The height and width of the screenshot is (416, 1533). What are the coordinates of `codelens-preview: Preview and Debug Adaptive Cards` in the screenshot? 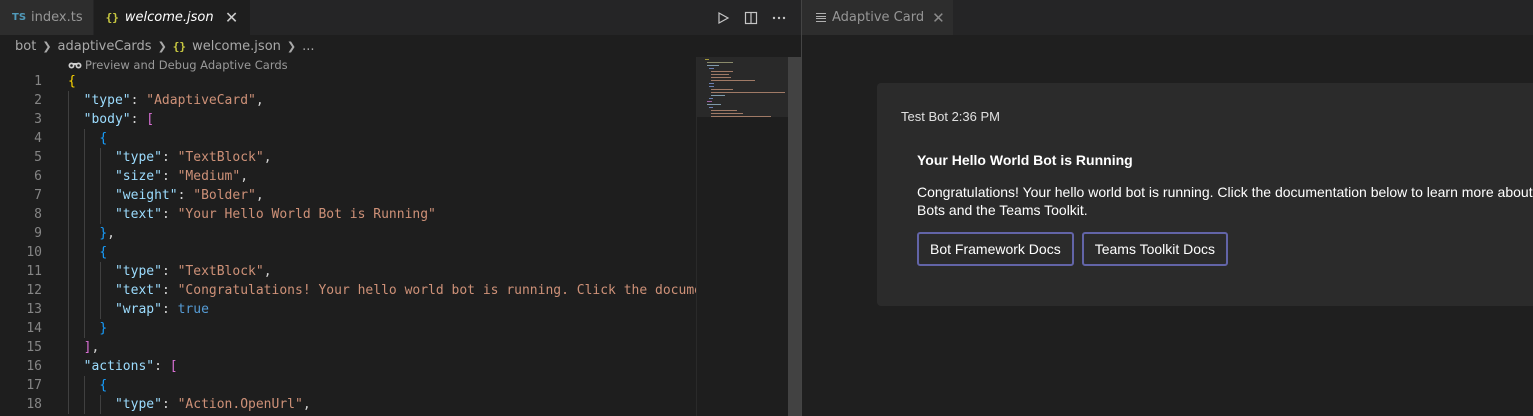 It's located at (178, 65).